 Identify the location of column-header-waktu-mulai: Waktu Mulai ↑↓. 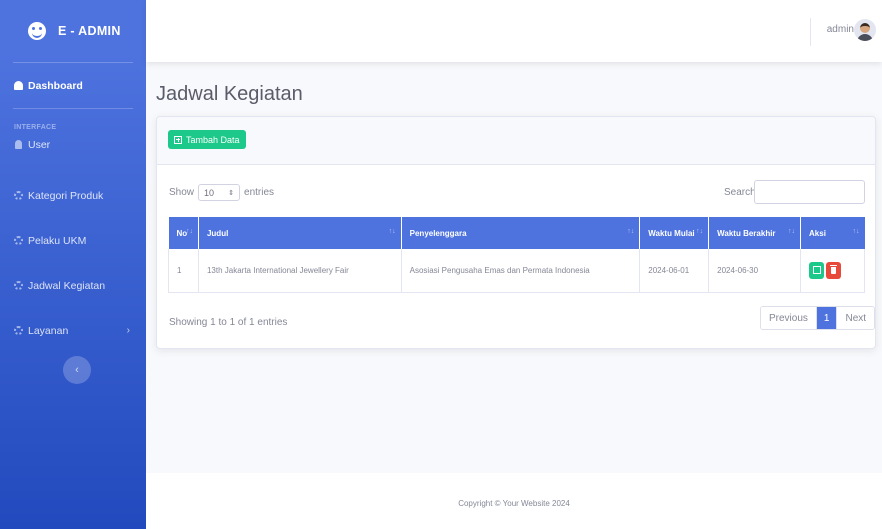
(674, 233).